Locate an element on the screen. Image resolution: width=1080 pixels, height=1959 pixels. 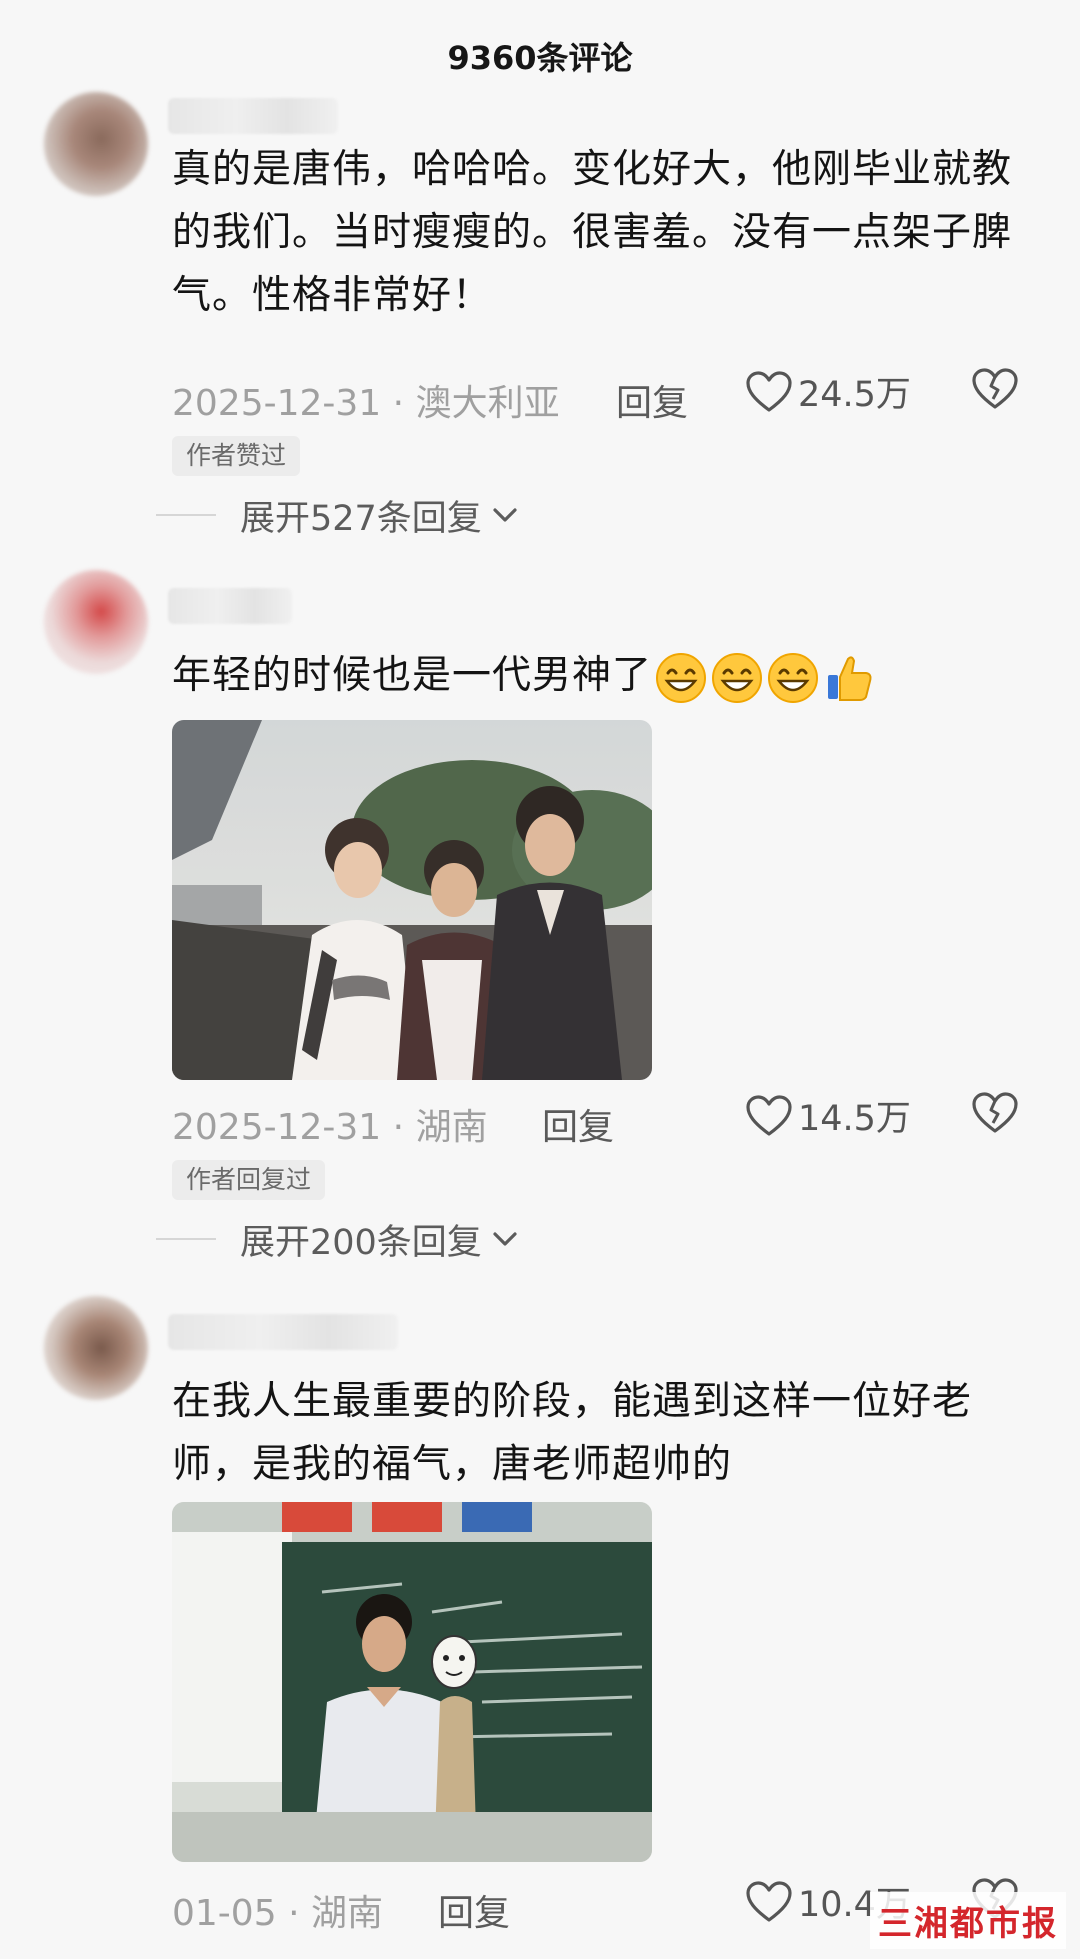
watermark-text: 三湘都市报 is located at coordinates (968, 1924).